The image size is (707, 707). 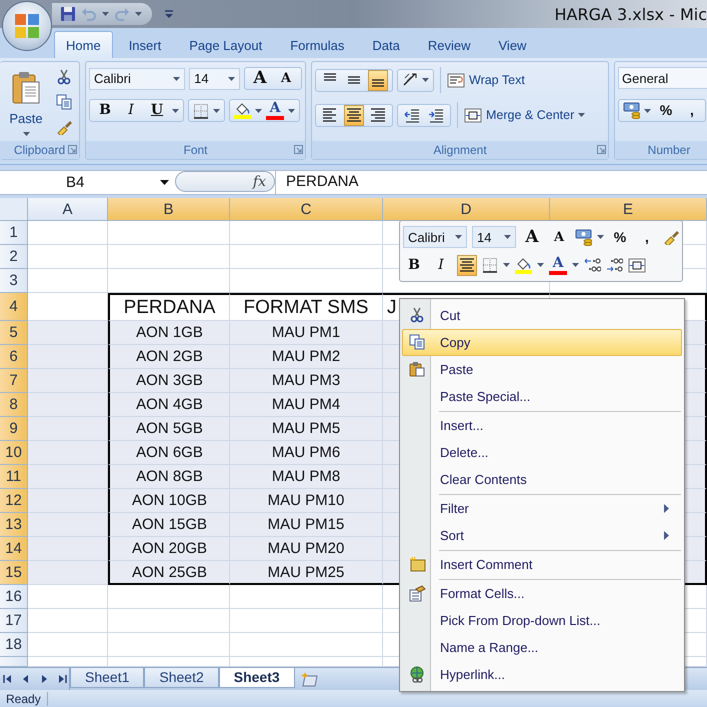 I want to click on font-name-field: Calibri, so click(x=137, y=79).